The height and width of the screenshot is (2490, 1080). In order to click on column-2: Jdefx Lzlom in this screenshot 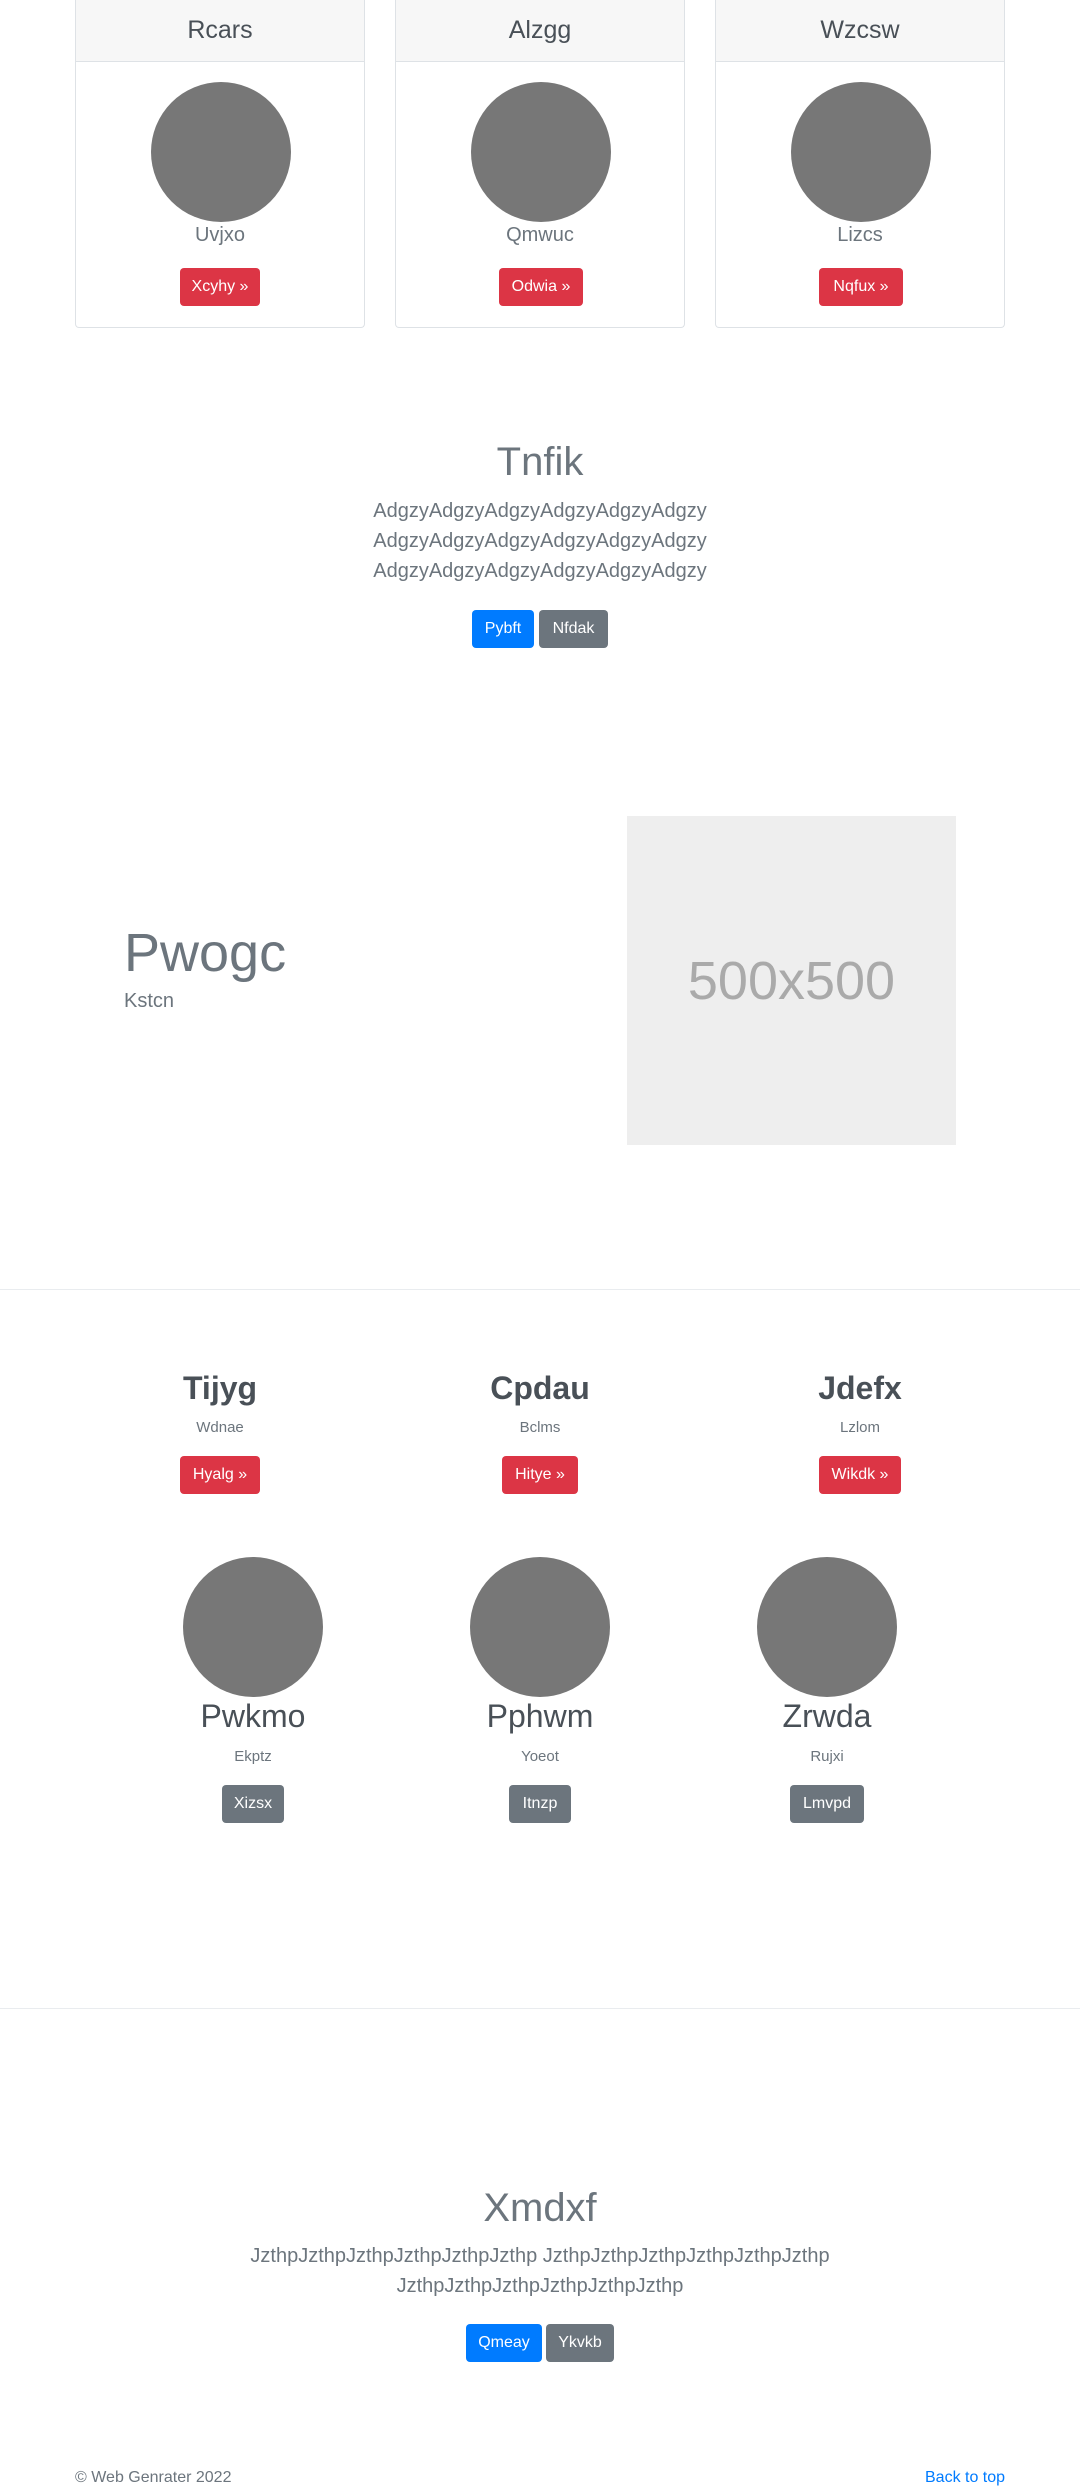, I will do `click(860, 1403)`.